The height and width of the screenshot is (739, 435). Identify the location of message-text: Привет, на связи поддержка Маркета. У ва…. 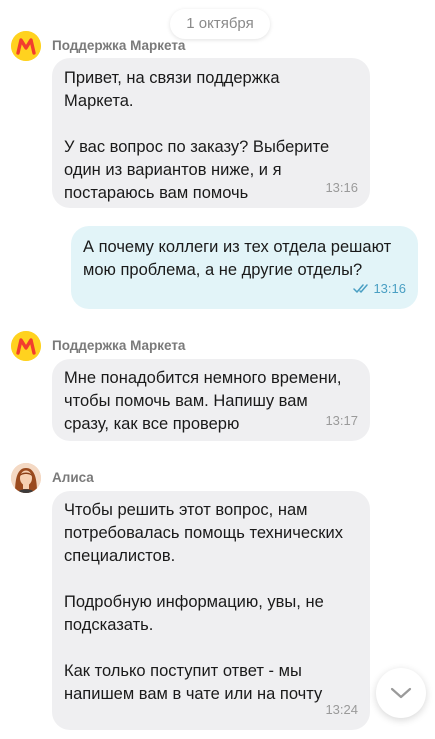
(197, 135).